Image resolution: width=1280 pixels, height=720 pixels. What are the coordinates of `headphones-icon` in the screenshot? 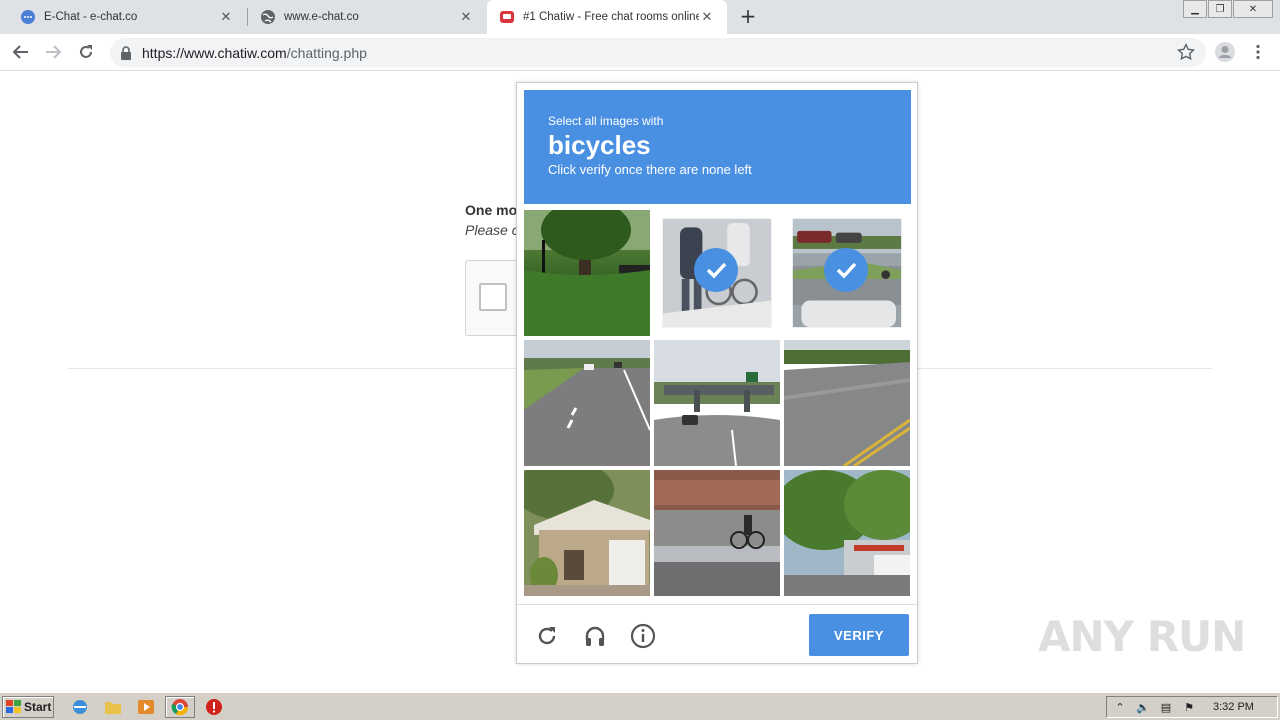 It's located at (595, 636).